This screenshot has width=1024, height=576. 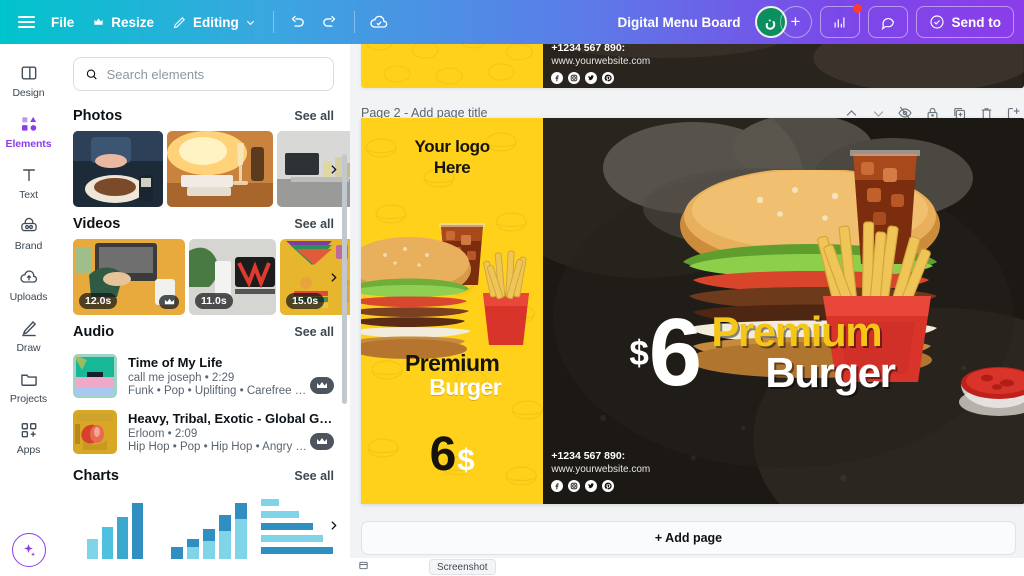 I want to click on poster-right-panel: +1234 567 890: www.yourwebsite.com, so click(x=783, y=66).